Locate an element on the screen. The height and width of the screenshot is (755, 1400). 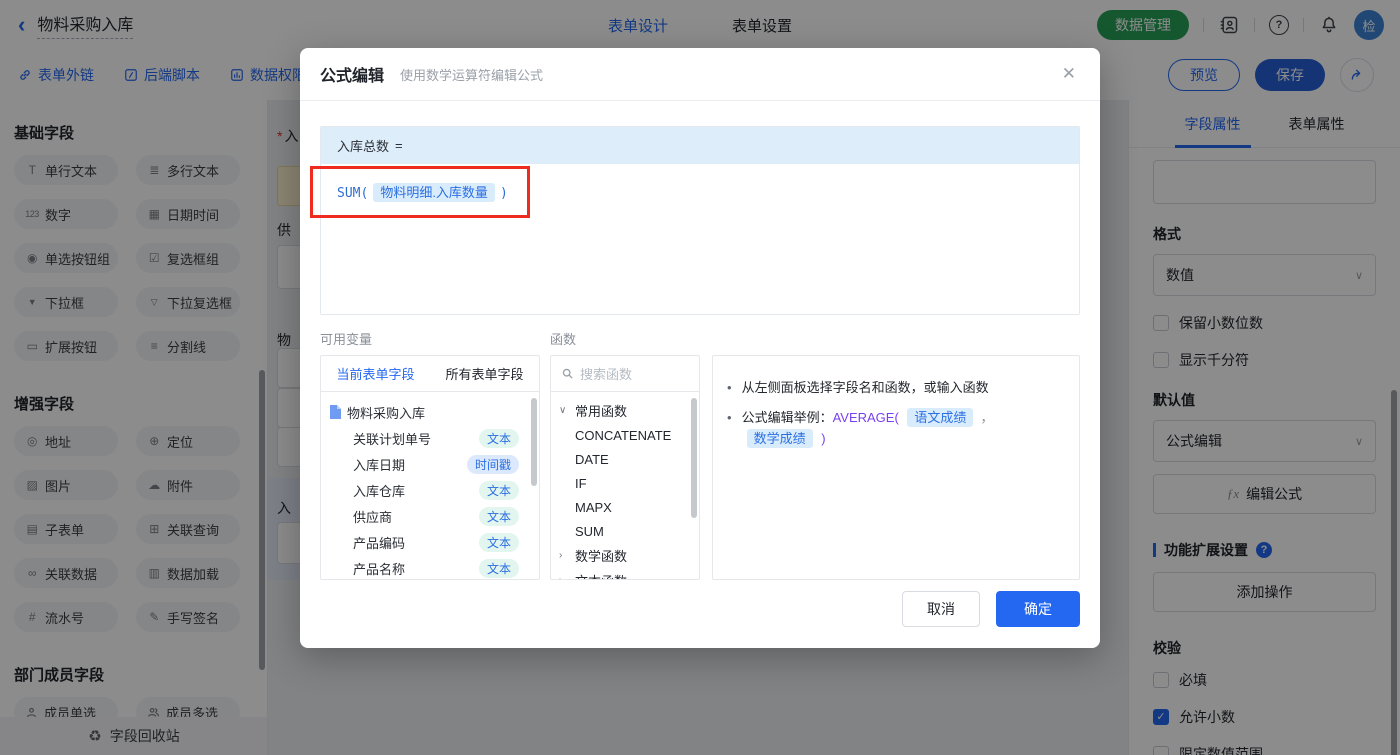
variable-row: 入库日期 时间戳 is located at coordinates (430, 464).